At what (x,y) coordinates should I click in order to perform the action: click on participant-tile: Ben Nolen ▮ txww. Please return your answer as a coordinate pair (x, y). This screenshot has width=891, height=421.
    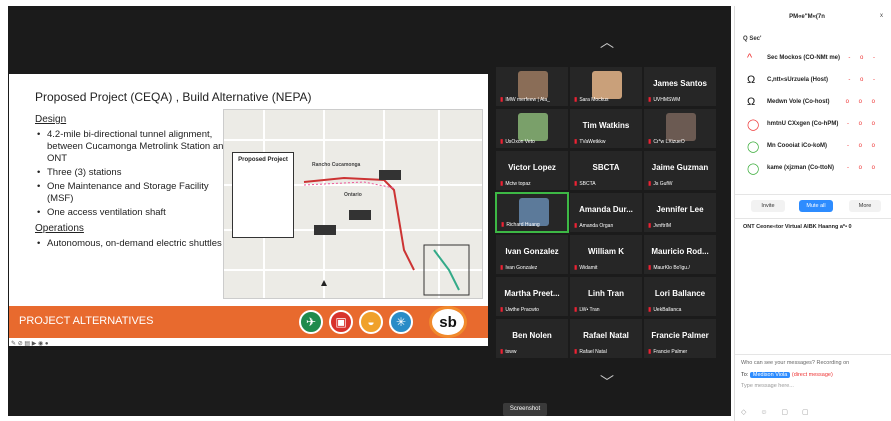
    Looking at the image, I should click on (532, 338).